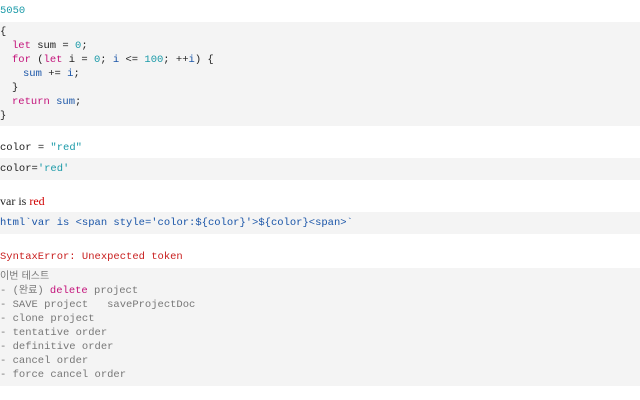  What do you see at coordinates (34, 169) in the screenshot?
I see `color-attribute: color='red'` at bounding box center [34, 169].